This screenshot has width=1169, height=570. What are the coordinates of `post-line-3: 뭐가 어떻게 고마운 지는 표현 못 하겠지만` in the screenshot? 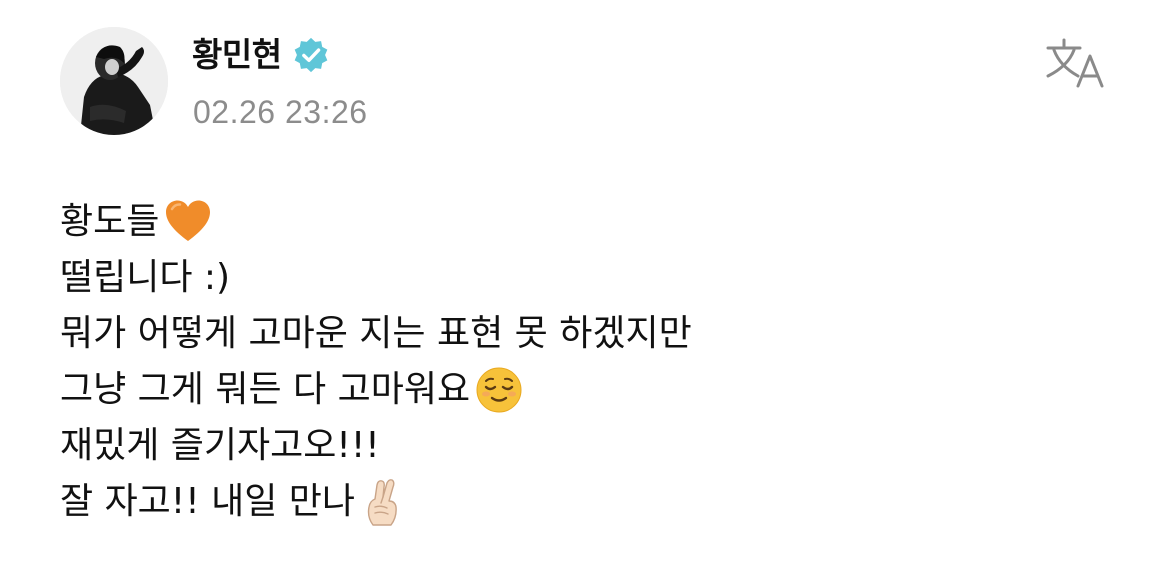 It's located at (600, 334).